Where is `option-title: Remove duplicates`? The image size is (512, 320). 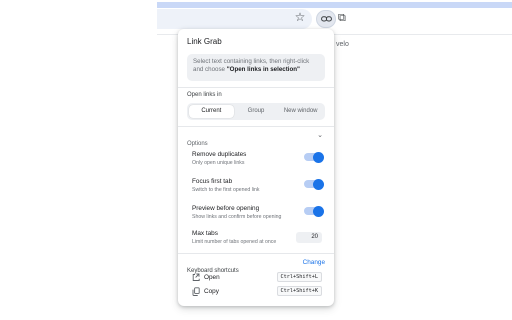 option-title: Remove duplicates is located at coordinates (219, 154).